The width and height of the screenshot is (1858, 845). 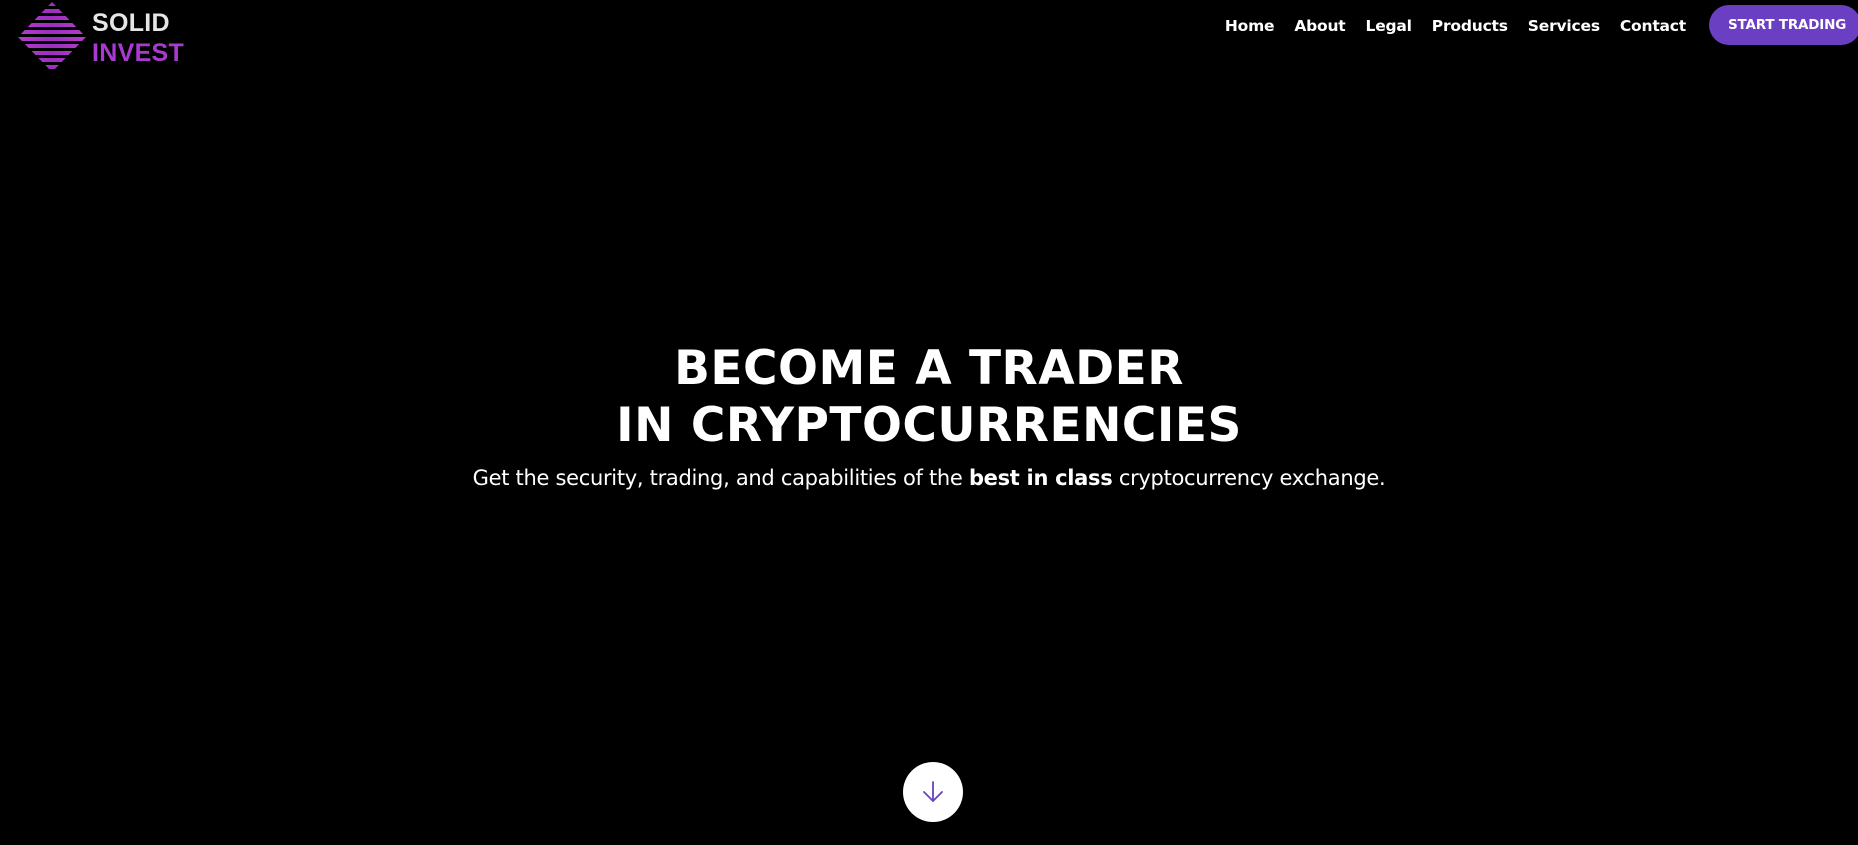 I want to click on striped-diamond-logo-icon, so click(x=52, y=35).